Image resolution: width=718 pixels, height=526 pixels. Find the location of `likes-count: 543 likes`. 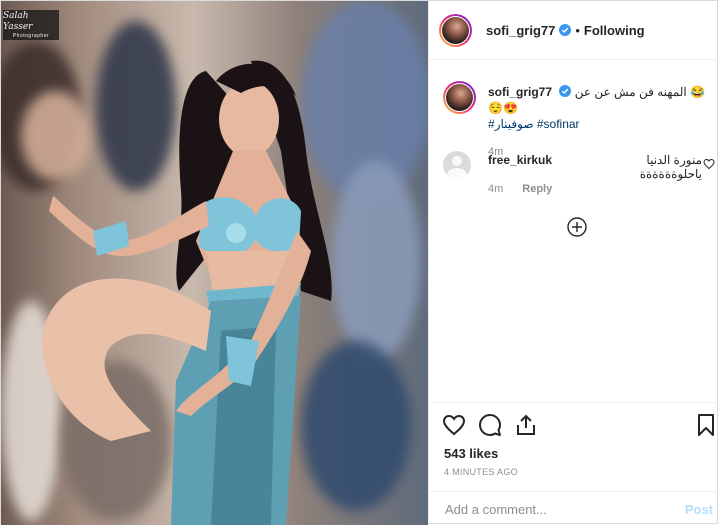

likes-count: 543 likes is located at coordinates (471, 453).